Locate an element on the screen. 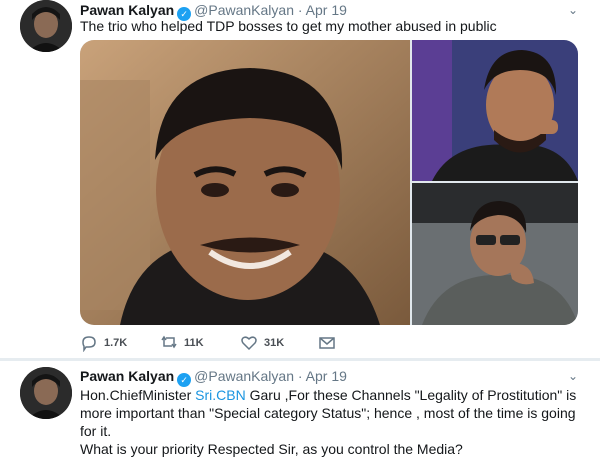 This screenshot has height=458, width=600. message-button is located at coordinates (327, 343).